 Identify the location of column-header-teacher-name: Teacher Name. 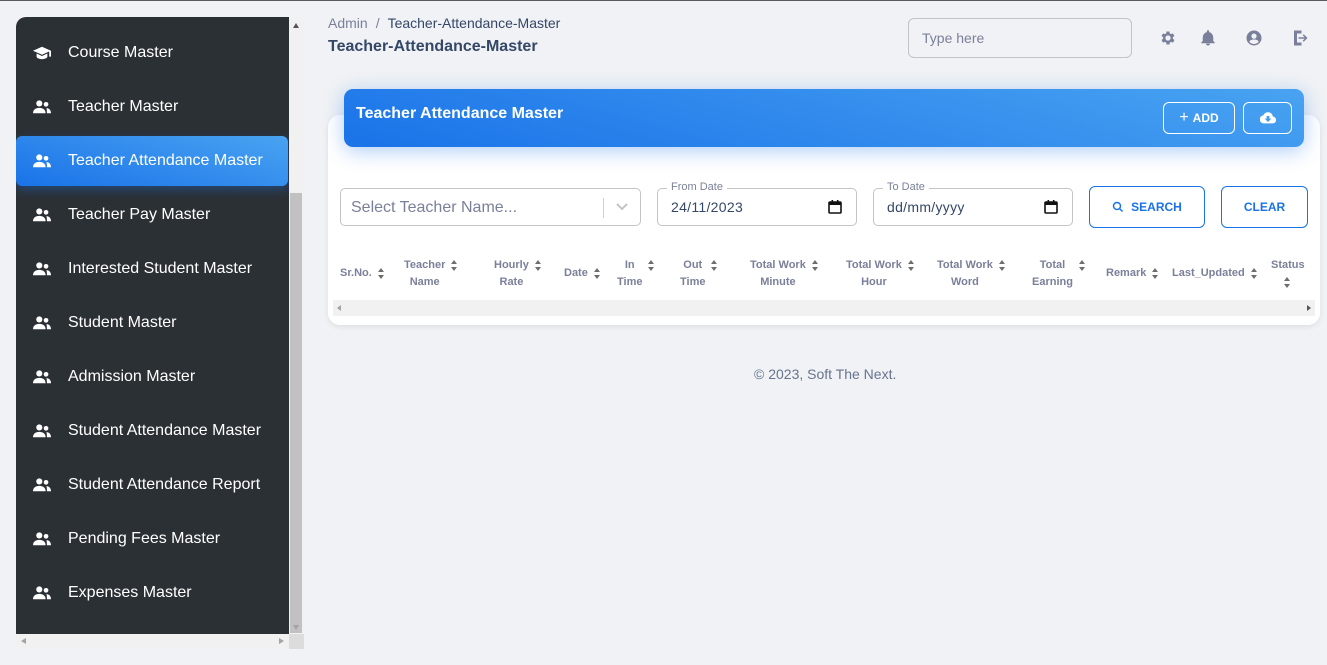
(431, 274).